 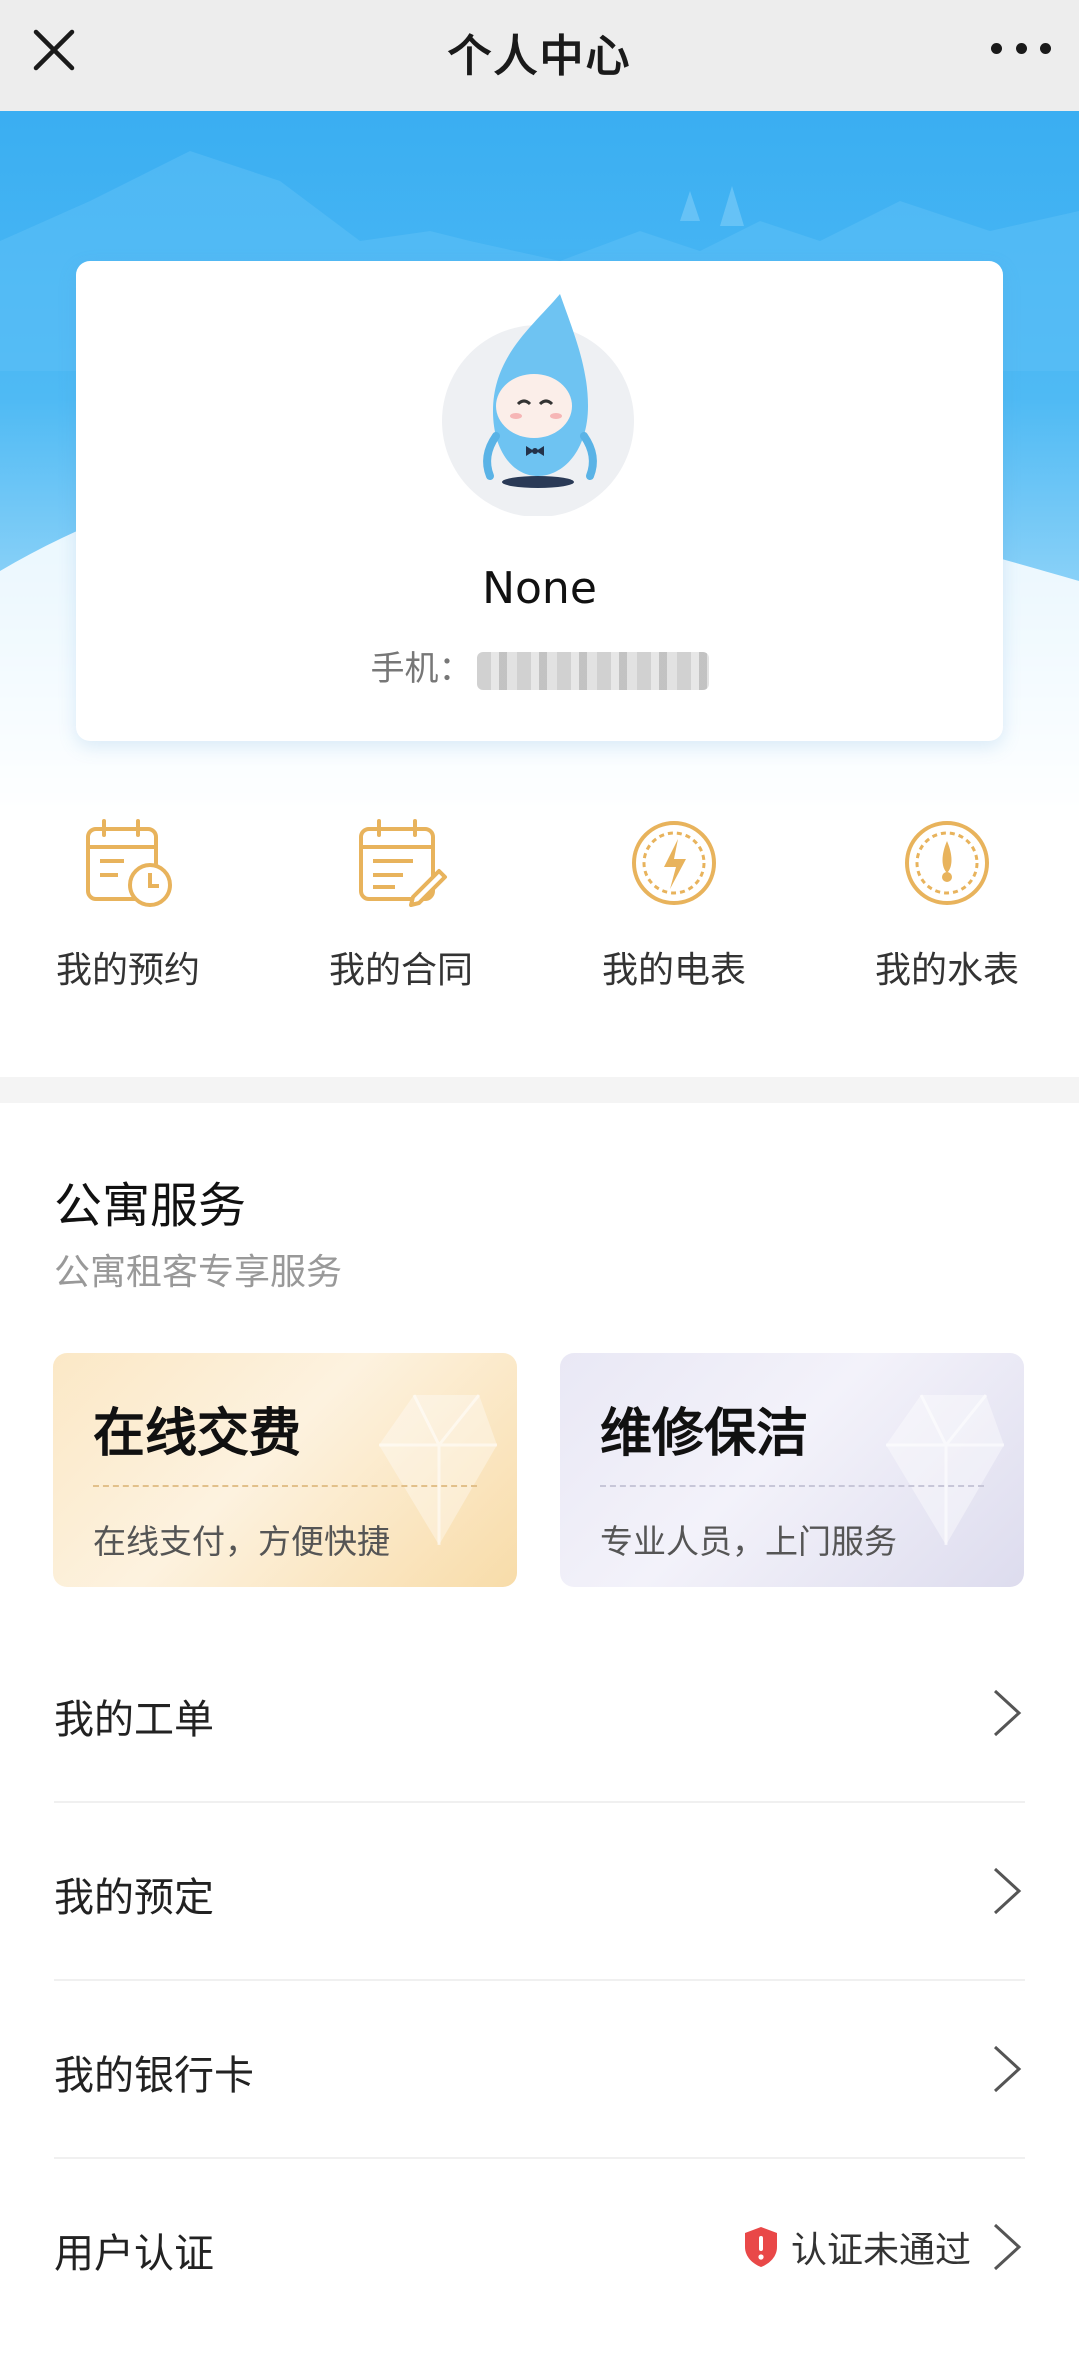 What do you see at coordinates (134, 2254) in the screenshot?
I see `list-item-label: 用户认证` at bounding box center [134, 2254].